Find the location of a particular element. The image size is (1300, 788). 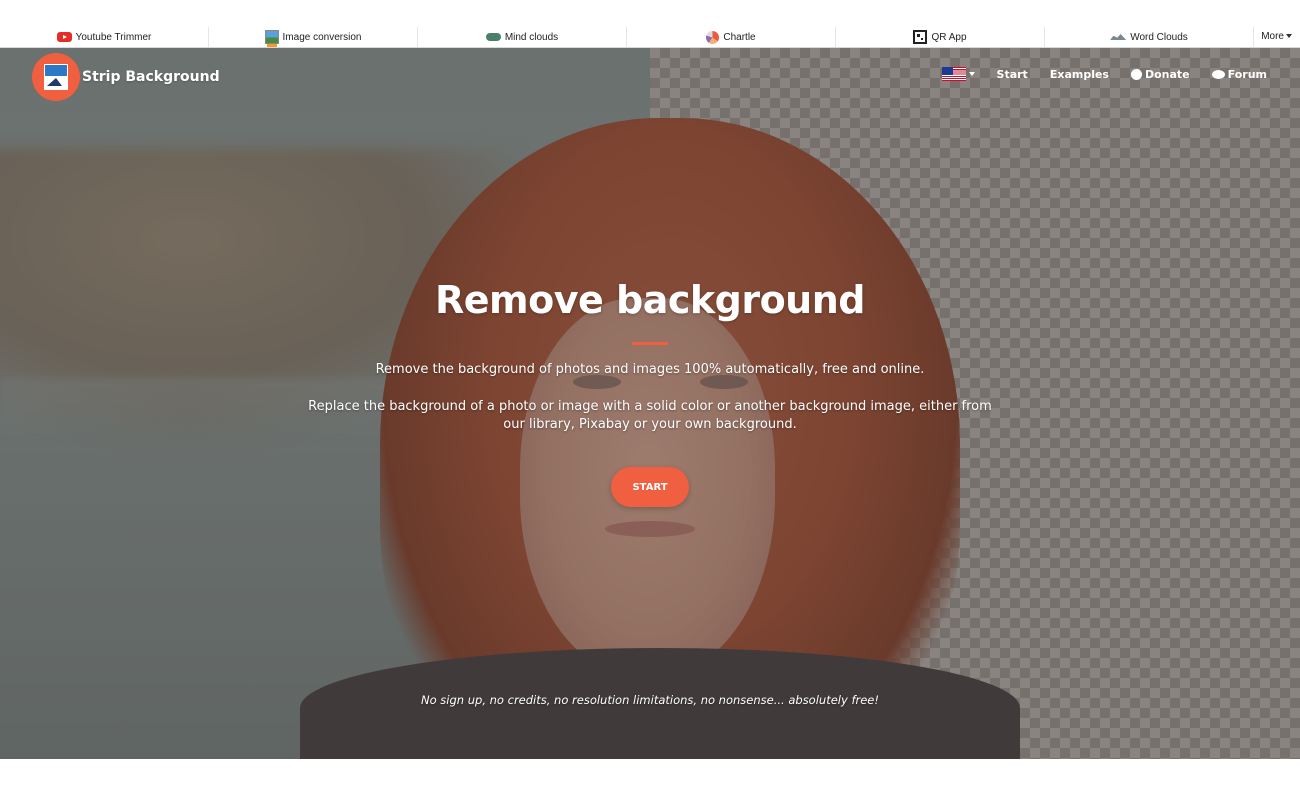

tool-image-conversion: Image conversion is located at coordinates (313, 37).